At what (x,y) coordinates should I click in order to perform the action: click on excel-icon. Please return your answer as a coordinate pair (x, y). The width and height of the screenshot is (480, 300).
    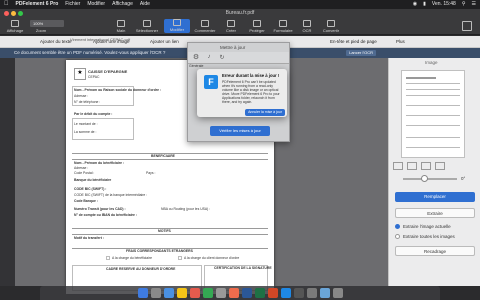
    Looking at the image, I should click on (259, 293).